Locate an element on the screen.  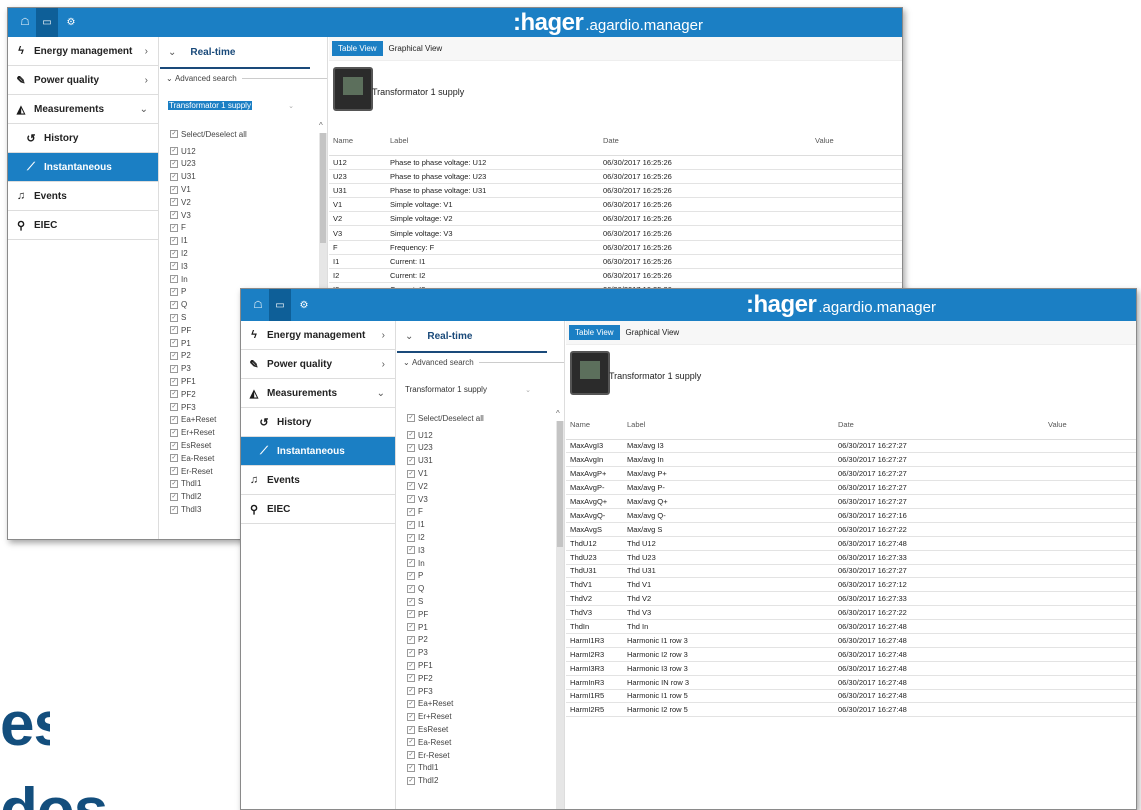
measurement-checkbox: ✓ Er+Reset is located at coordinates (485, 716).